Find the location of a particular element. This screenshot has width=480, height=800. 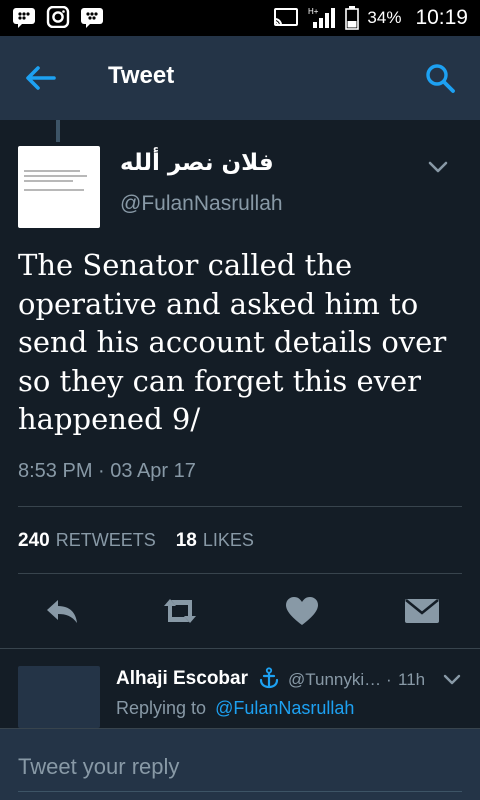

clock: 10:19 is located at coordinates (441, 17).